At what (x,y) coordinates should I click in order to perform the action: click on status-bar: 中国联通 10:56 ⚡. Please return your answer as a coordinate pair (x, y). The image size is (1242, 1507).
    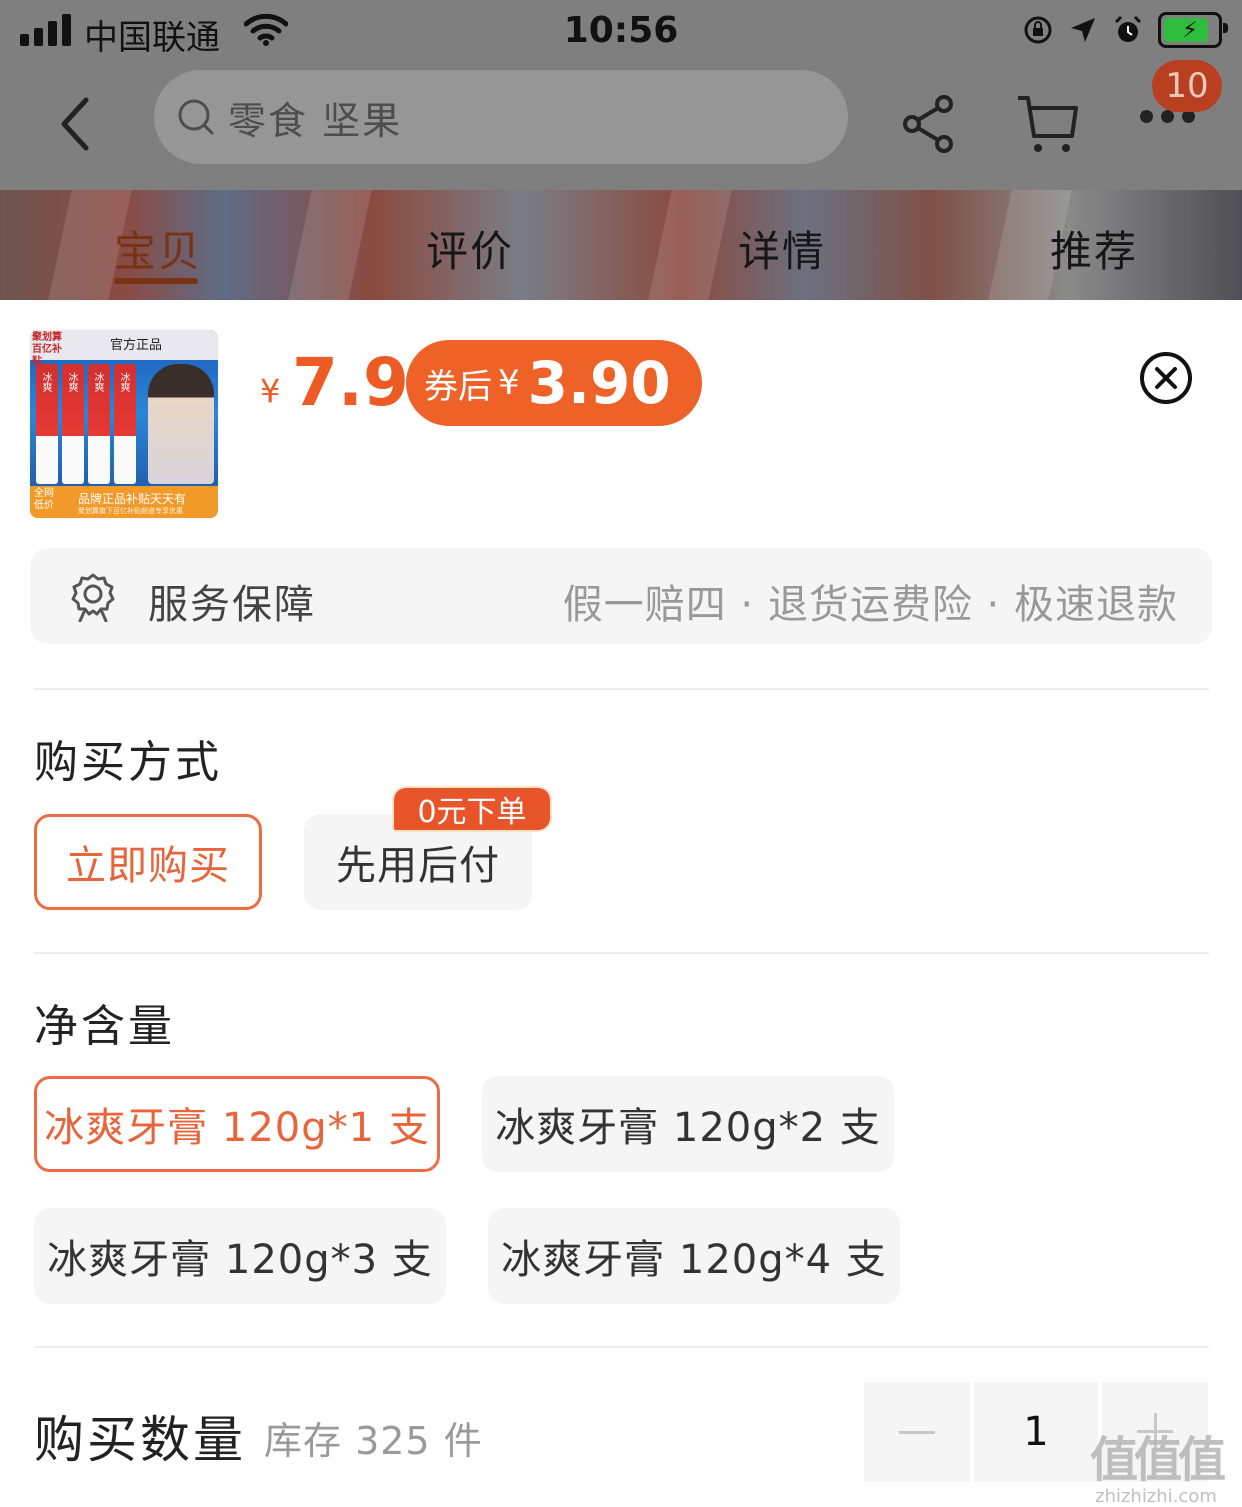
    Looking at the image, I should click on (621, 32).